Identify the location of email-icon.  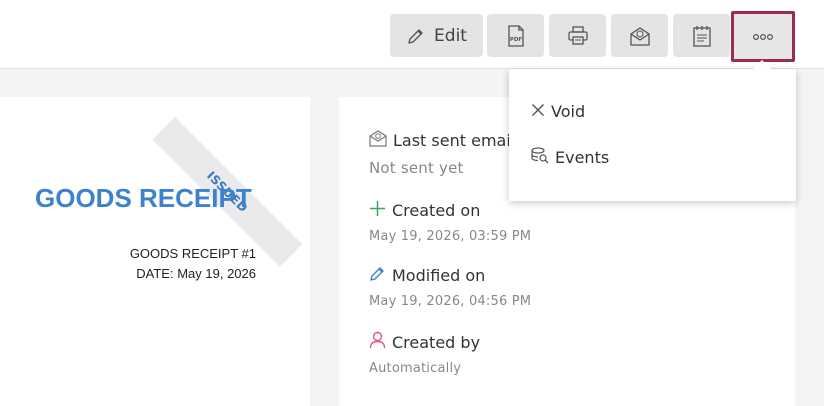
(640, 36).